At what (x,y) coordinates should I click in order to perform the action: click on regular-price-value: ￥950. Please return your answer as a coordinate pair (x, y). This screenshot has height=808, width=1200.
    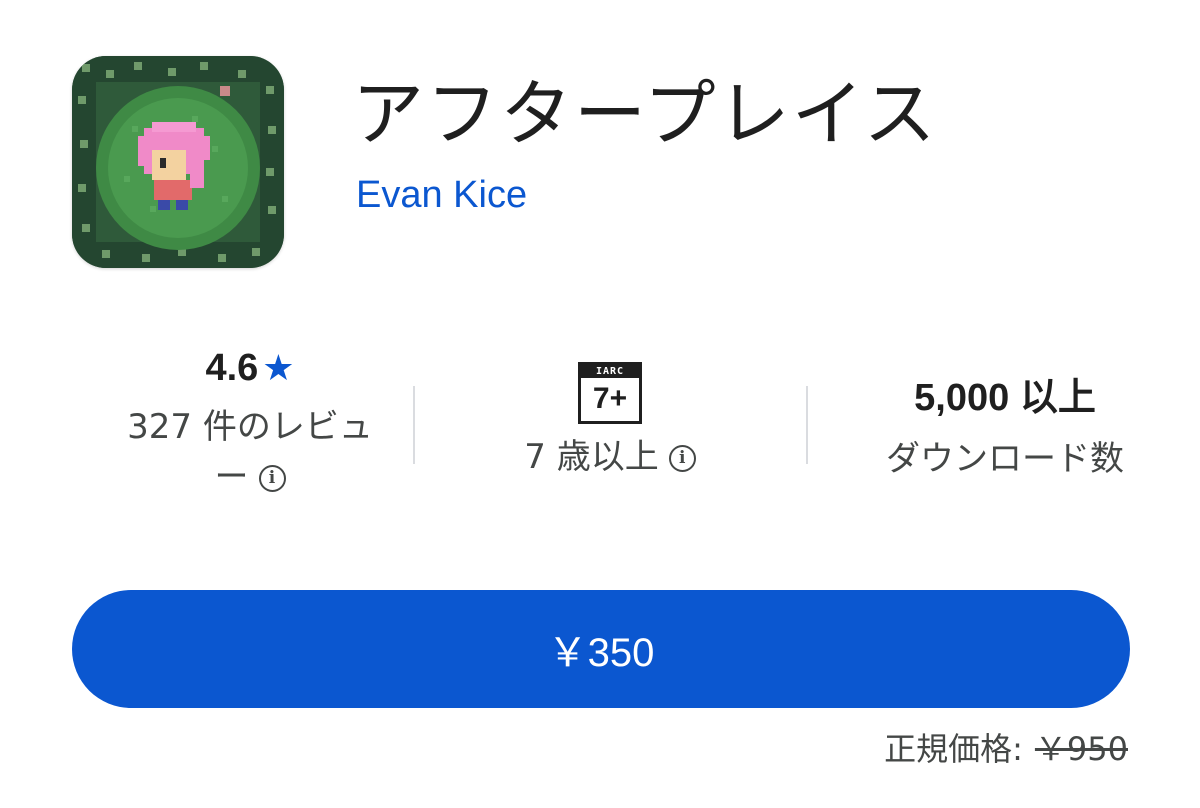
    Looking at the image, I should click on (1081, 749).